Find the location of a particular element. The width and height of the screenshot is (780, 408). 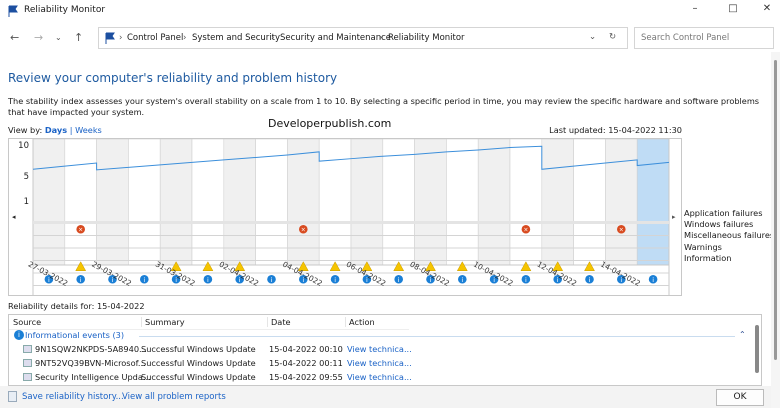

view-weeks-link: Weeks is located at coordinates (88, 130).